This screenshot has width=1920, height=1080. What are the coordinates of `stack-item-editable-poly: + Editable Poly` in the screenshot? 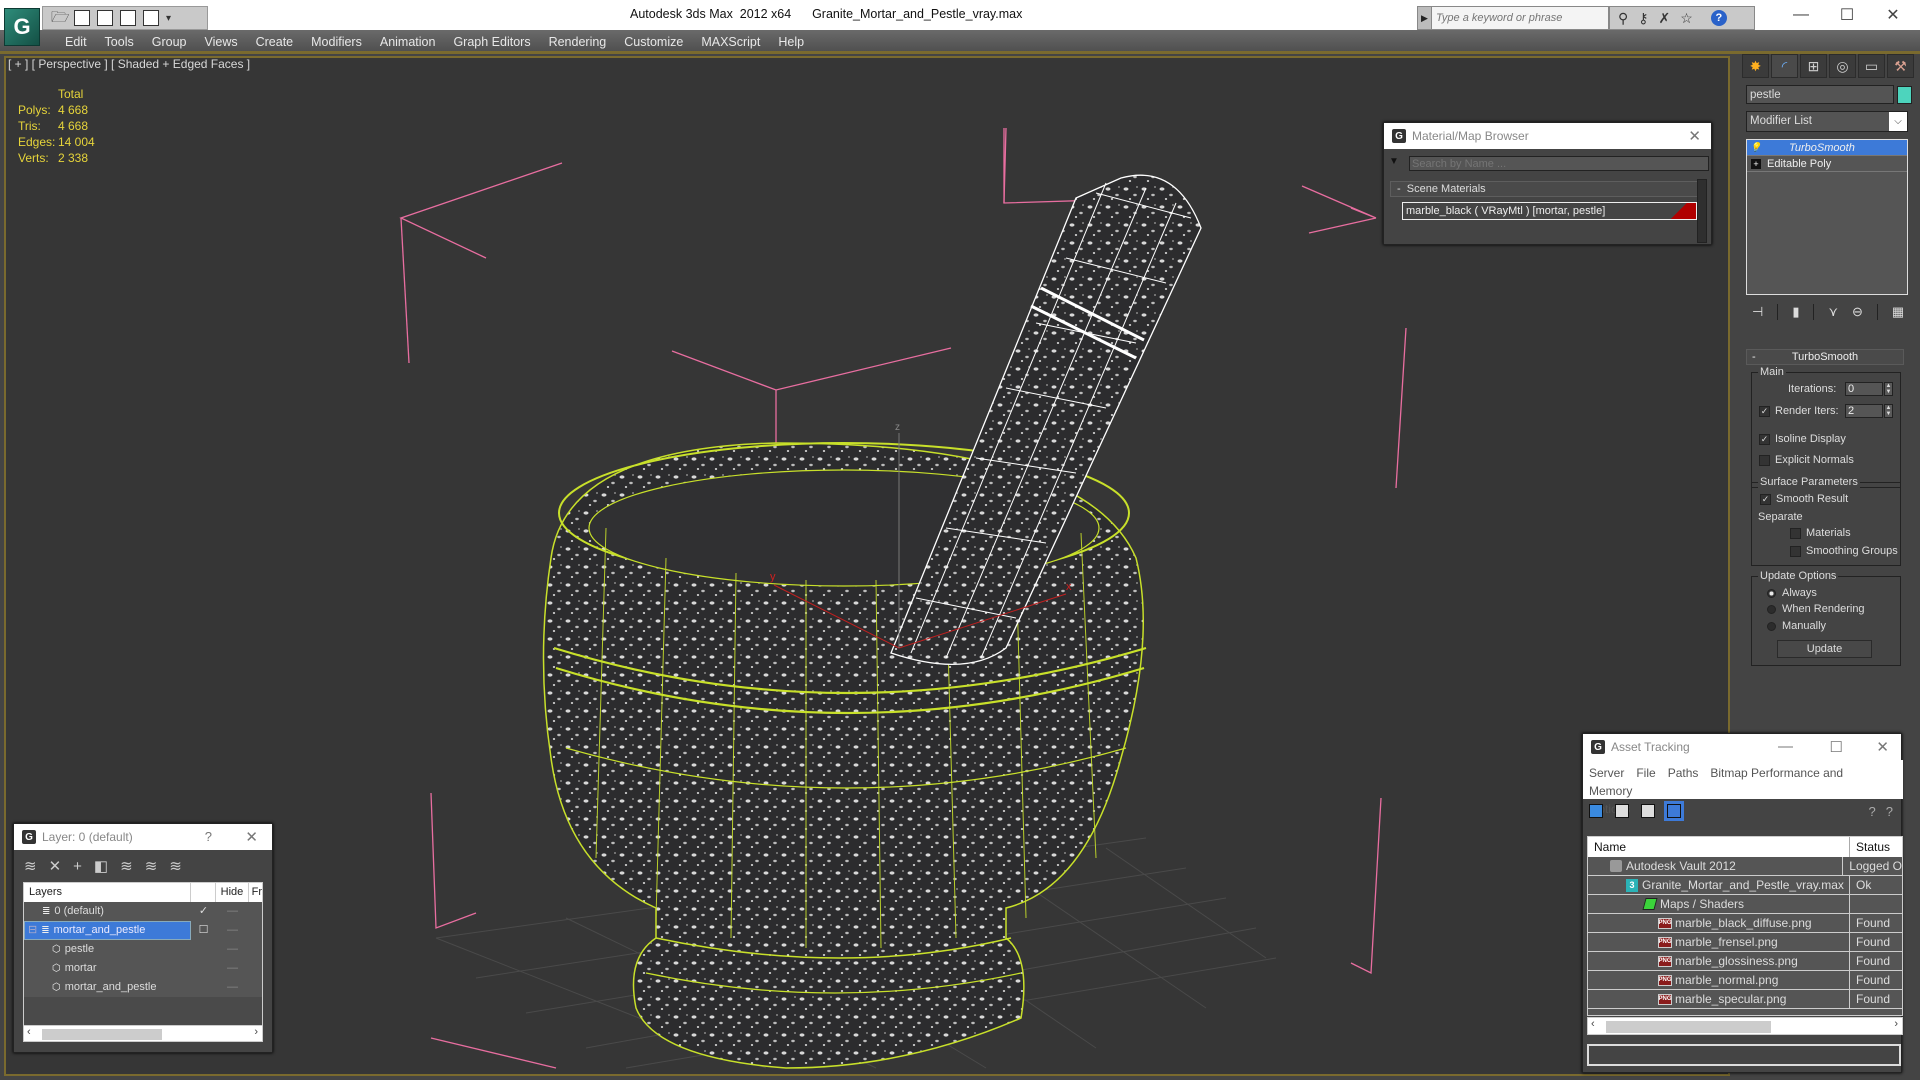 It's located at (1827, 164).